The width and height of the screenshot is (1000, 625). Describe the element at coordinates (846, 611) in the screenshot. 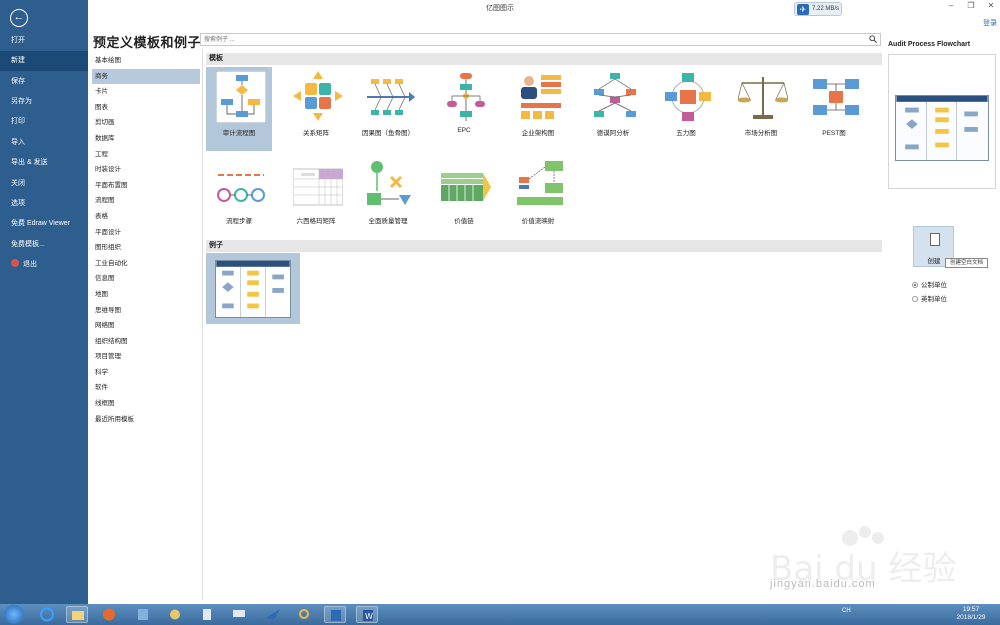

I see `tray-language: CH` at that location.